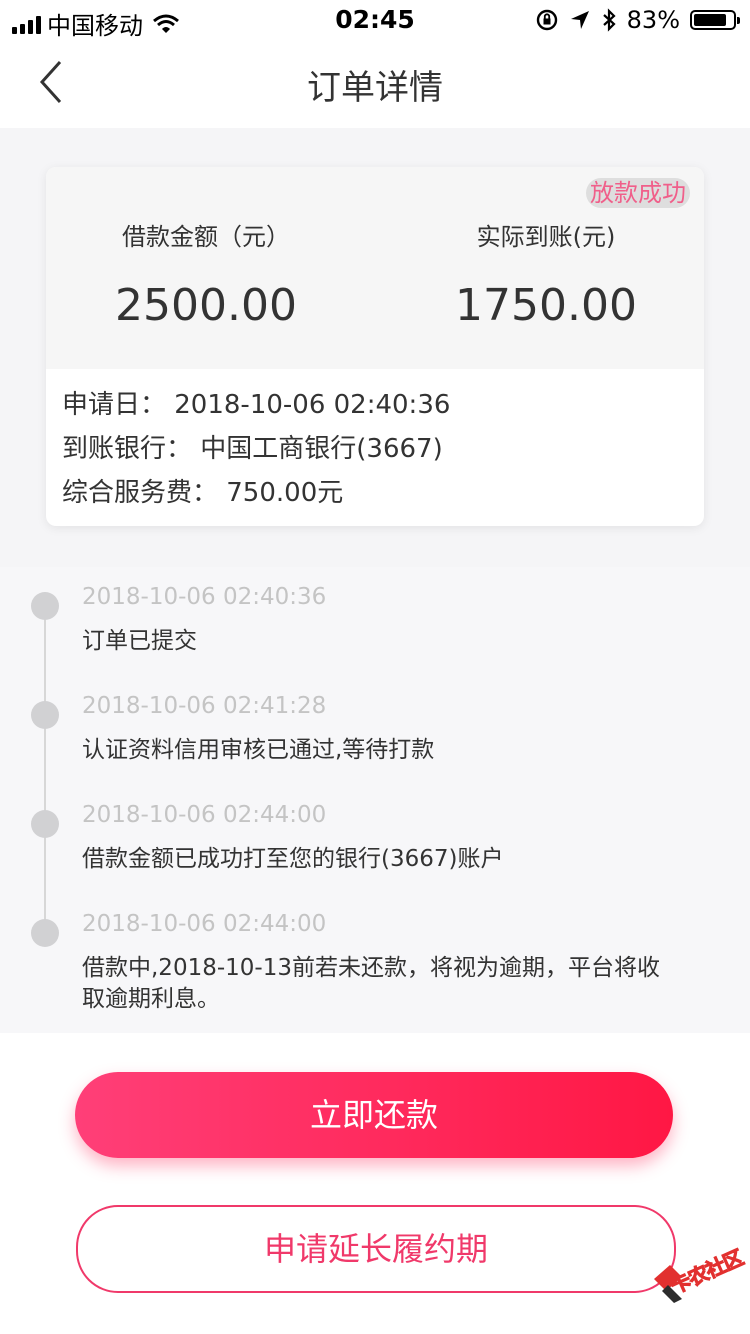 The width and height of the screenshot is (750, 1334). What do you see at coordinates (376, 1249) in the screenshot?
I see `extend-term-button: 申请延长履约期` at bounding box center [376, 1249].